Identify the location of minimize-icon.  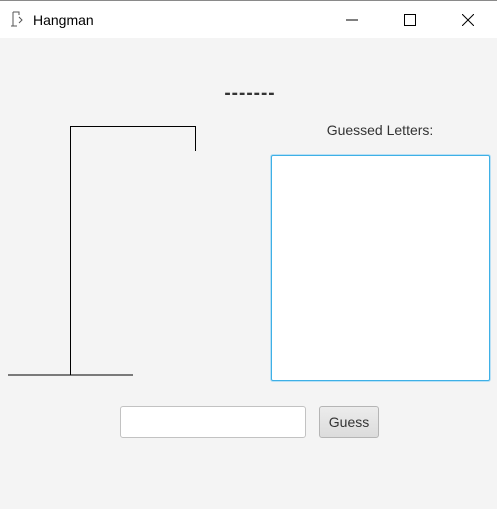
(352, 19).